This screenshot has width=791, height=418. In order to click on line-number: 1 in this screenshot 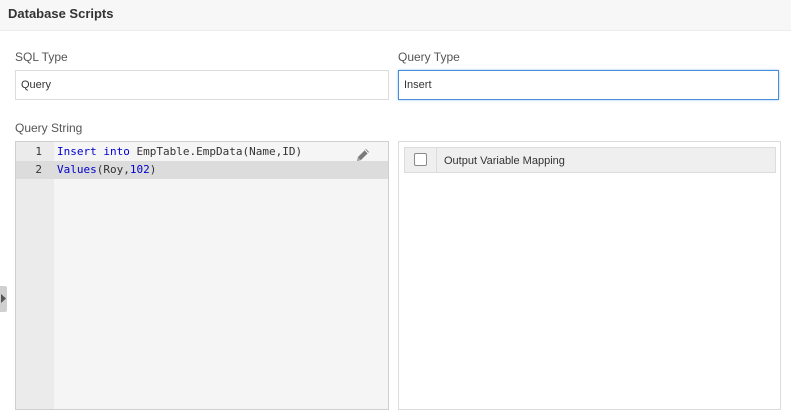, I will do `click(38, 151)`.